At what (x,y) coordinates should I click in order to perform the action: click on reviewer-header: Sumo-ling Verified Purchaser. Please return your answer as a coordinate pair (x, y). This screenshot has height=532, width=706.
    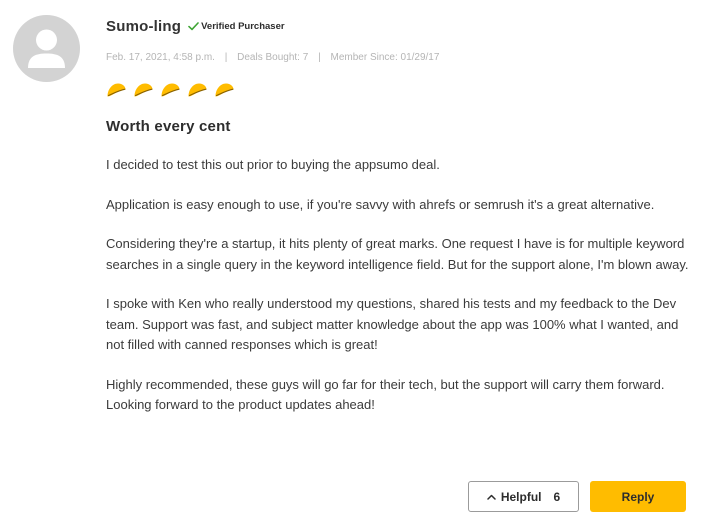
    Looking at the image, I should click on (195, 26).